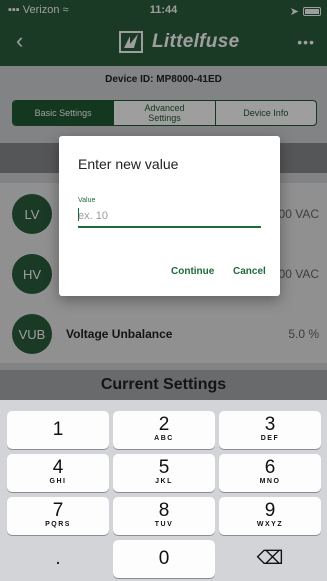 The width and height of the screenshot is (327, 581). I want to click on key-5-letters: JKL, so click(164, 481).